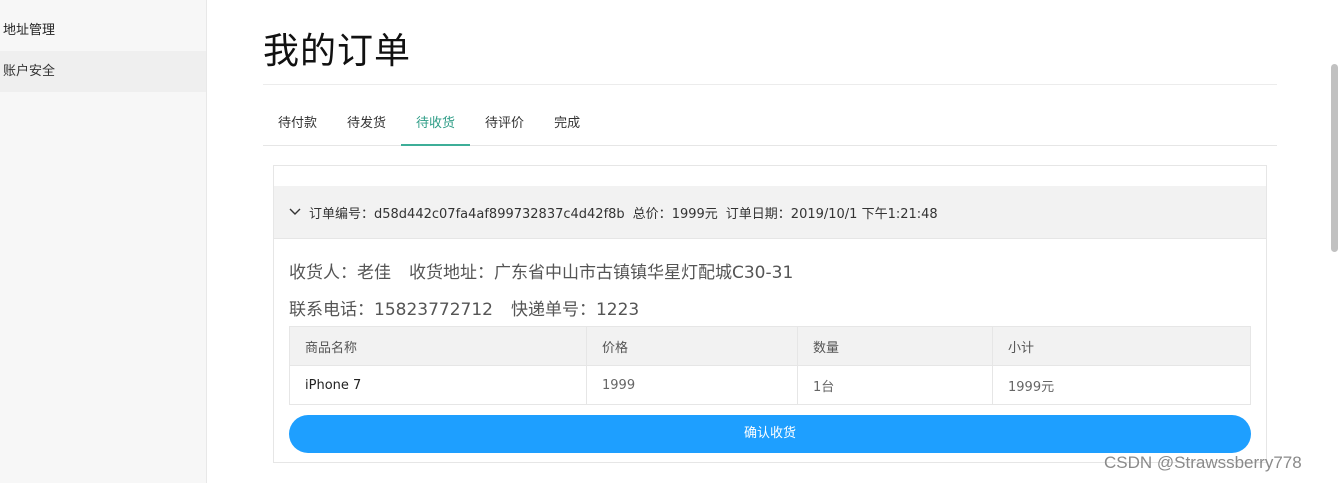 This screenshot has width=1338, height=483. I want to click on tab-pending-shipment: 待发货, so click(366, 124).